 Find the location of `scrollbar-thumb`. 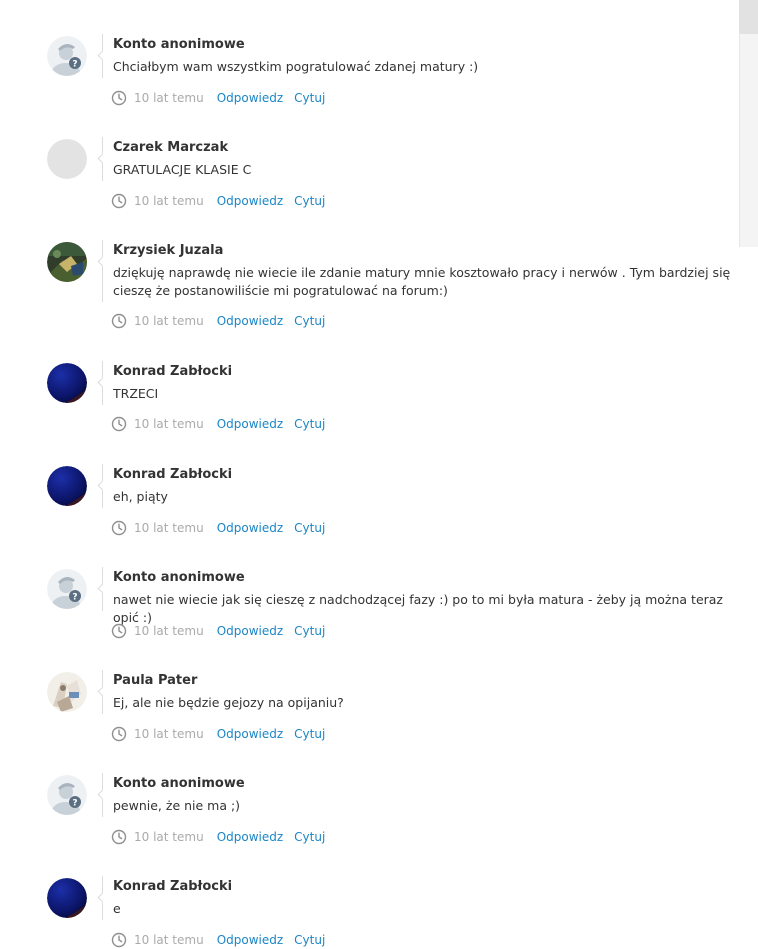

scrollbar-thumb is located at coordinates (748, 17).